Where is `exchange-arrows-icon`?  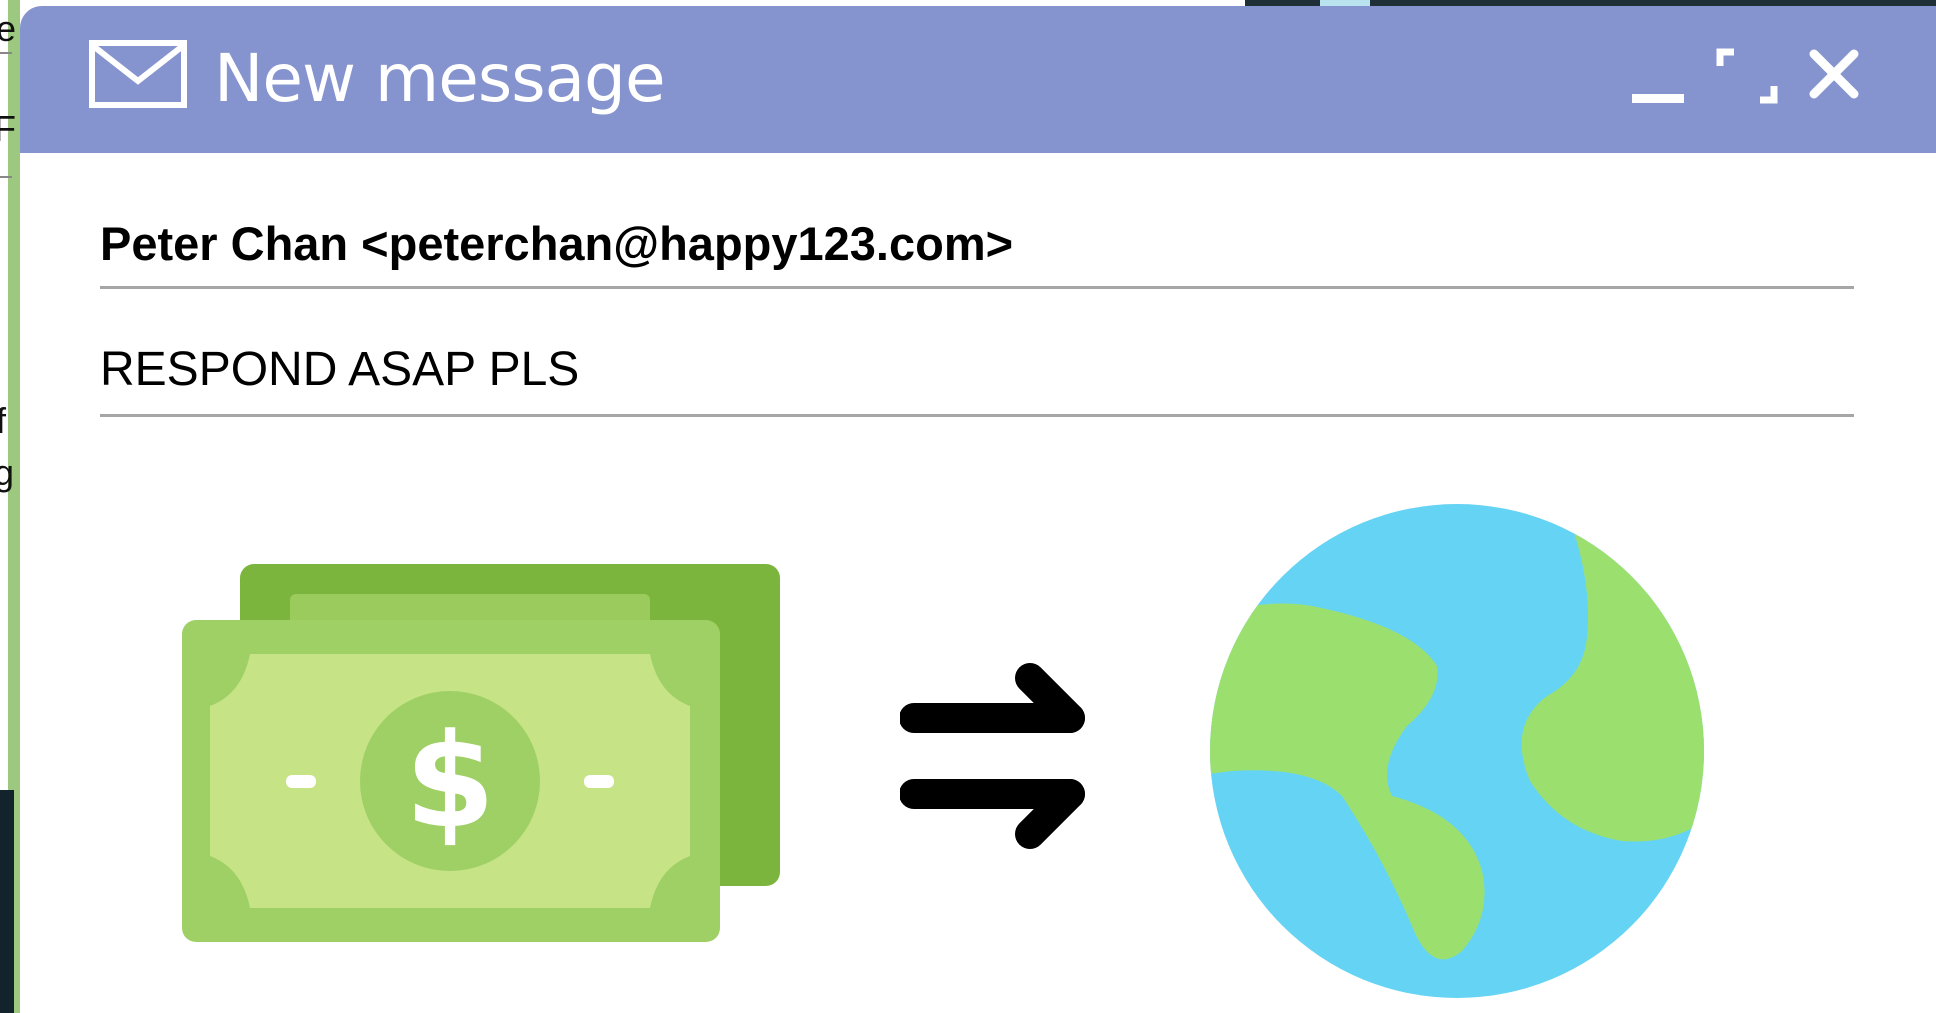
exchange-arrows-icon is located at coordinates (992, 756).